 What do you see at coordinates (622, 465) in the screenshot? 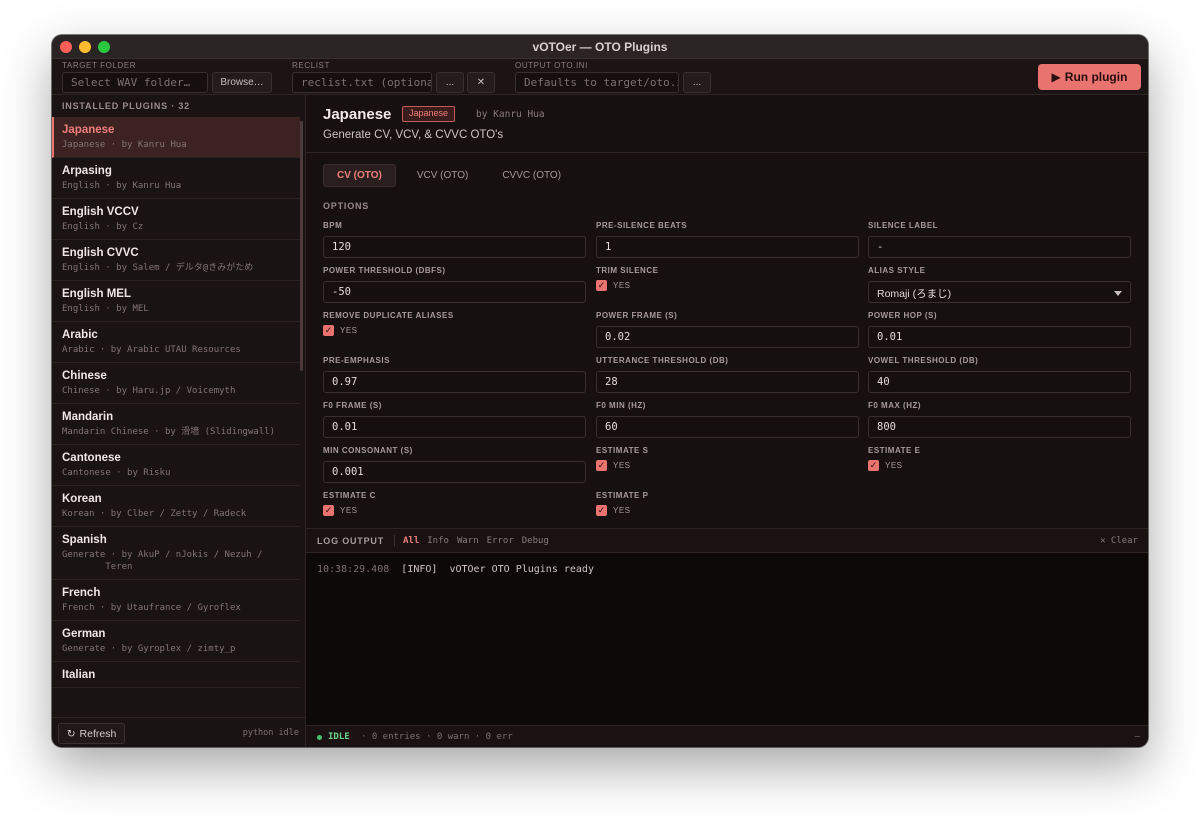
I see `estimate-s-yes: YES` at bounding box center [622, 465].